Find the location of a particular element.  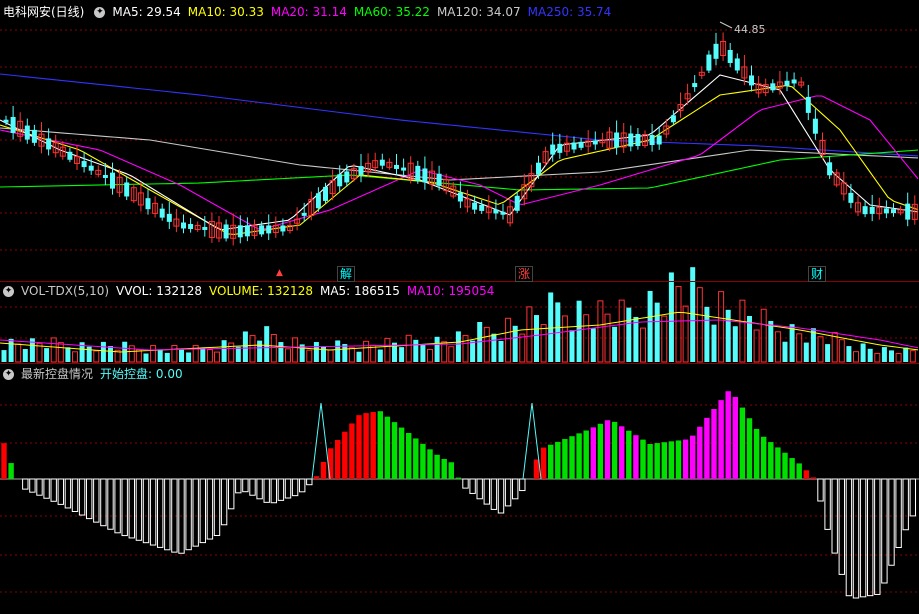

ma60-value: MA60: 35.22 is located at coordinates (391, 12).